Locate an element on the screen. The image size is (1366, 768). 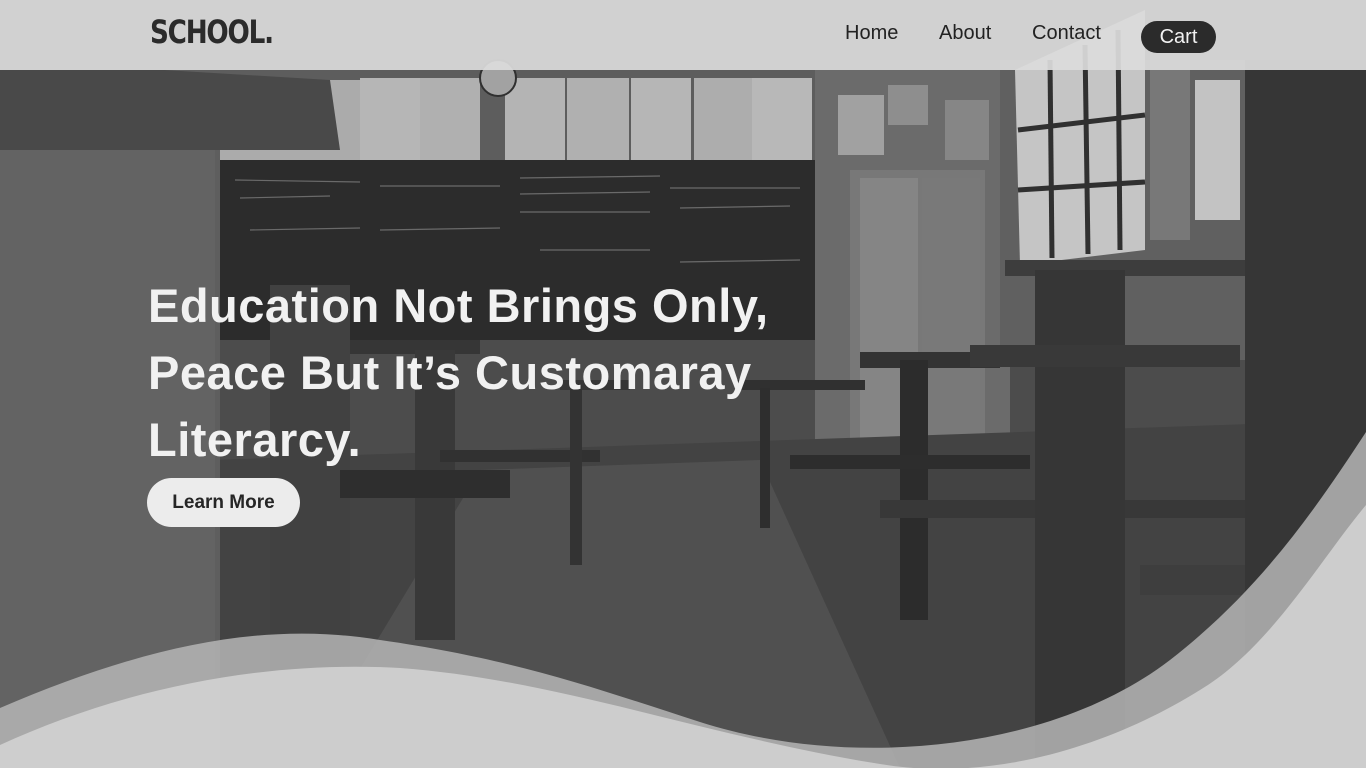
nav-contact-link: Contact is located at coordinates (1066, 33).